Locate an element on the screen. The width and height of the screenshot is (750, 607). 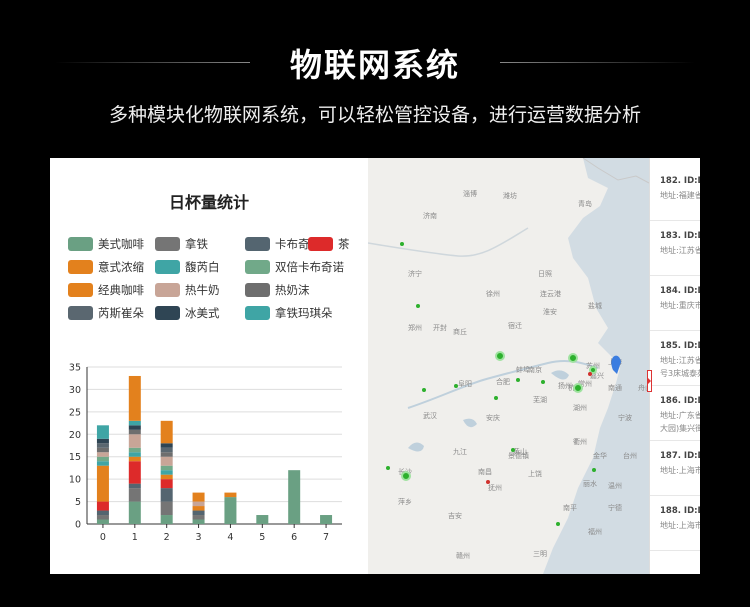
legend-label: 热牛奶 is located at coordinates (202, 290).